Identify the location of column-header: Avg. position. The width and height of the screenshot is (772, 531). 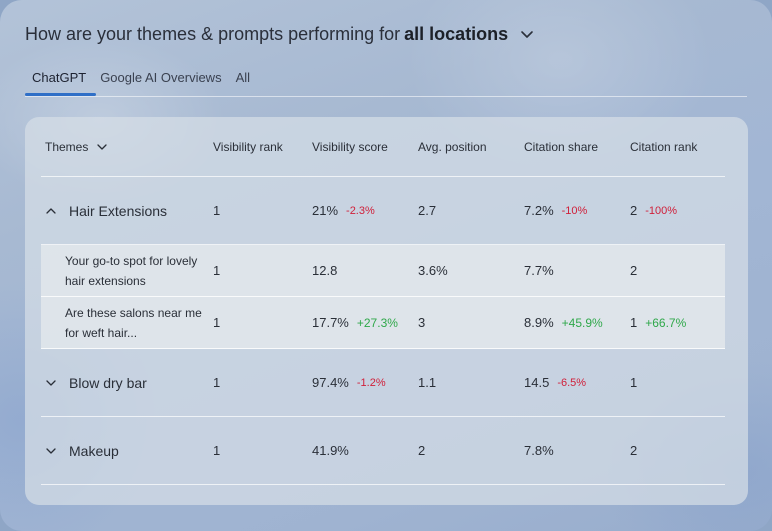
(452, 146).